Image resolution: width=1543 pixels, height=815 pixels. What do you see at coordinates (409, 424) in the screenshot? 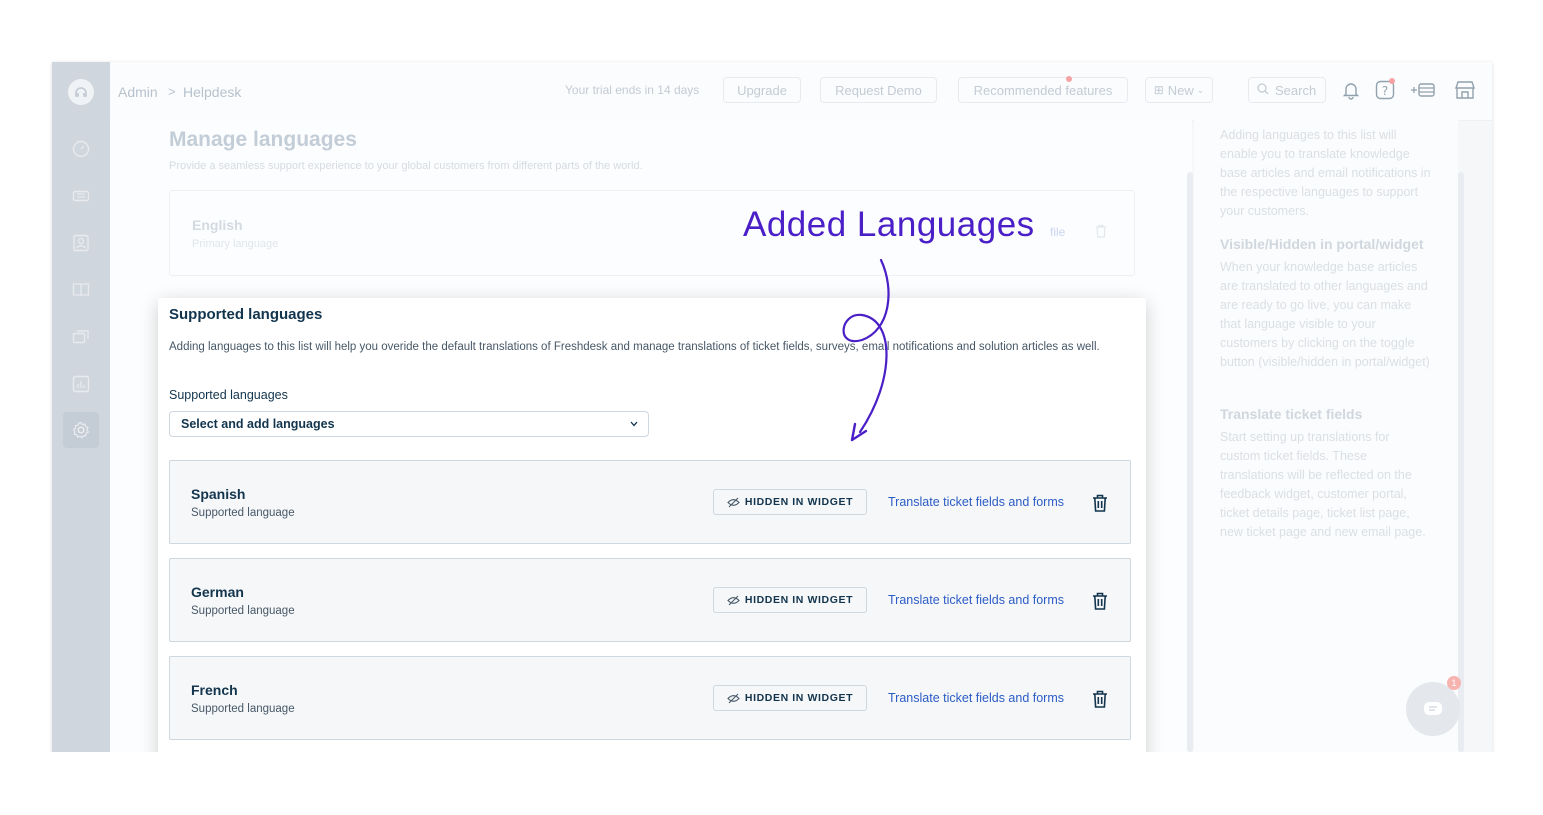
I see `language-select-dropdown: Select and add languages` at bounding box center [409, 424].